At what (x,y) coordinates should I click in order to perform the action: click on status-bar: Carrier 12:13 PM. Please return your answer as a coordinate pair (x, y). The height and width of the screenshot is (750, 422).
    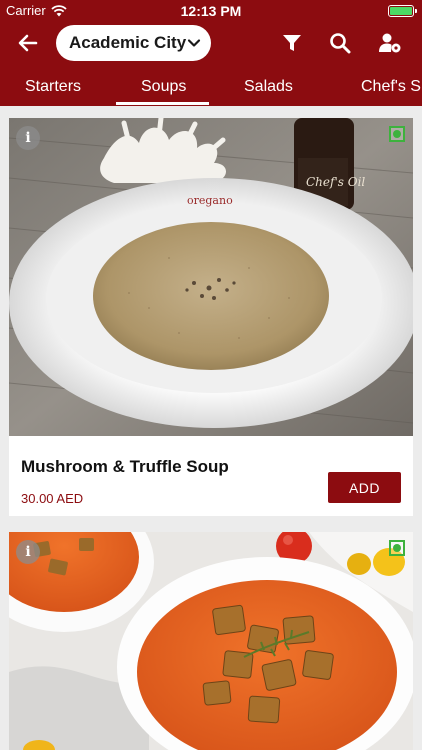
    Looking at the image, I should click on (211, 11).